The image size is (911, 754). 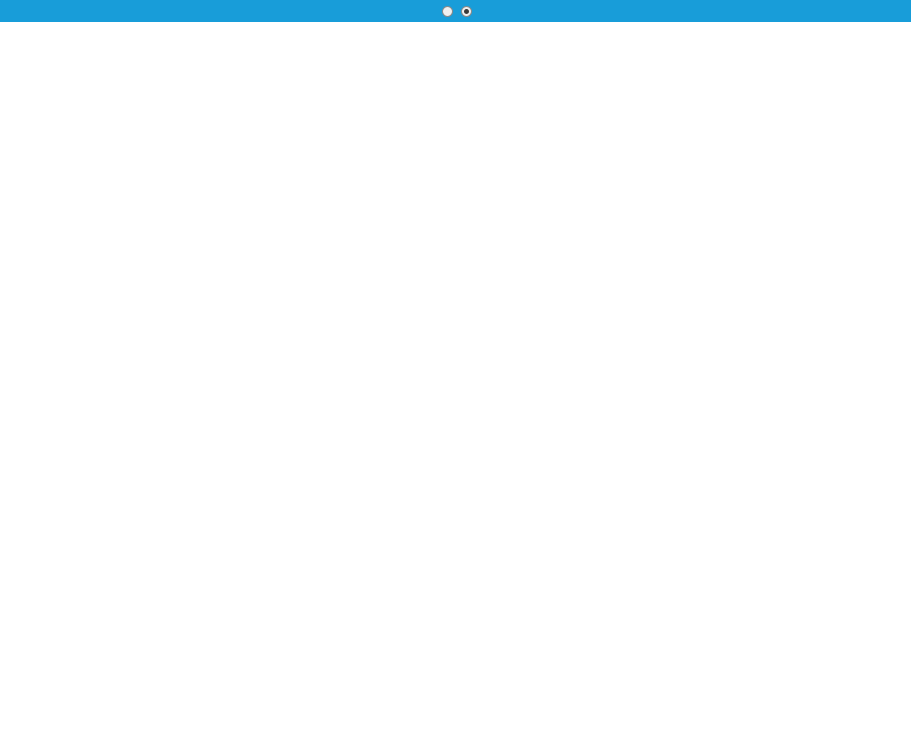 I want to click on radio-unchecked-icon, so click(x=447, y=11).